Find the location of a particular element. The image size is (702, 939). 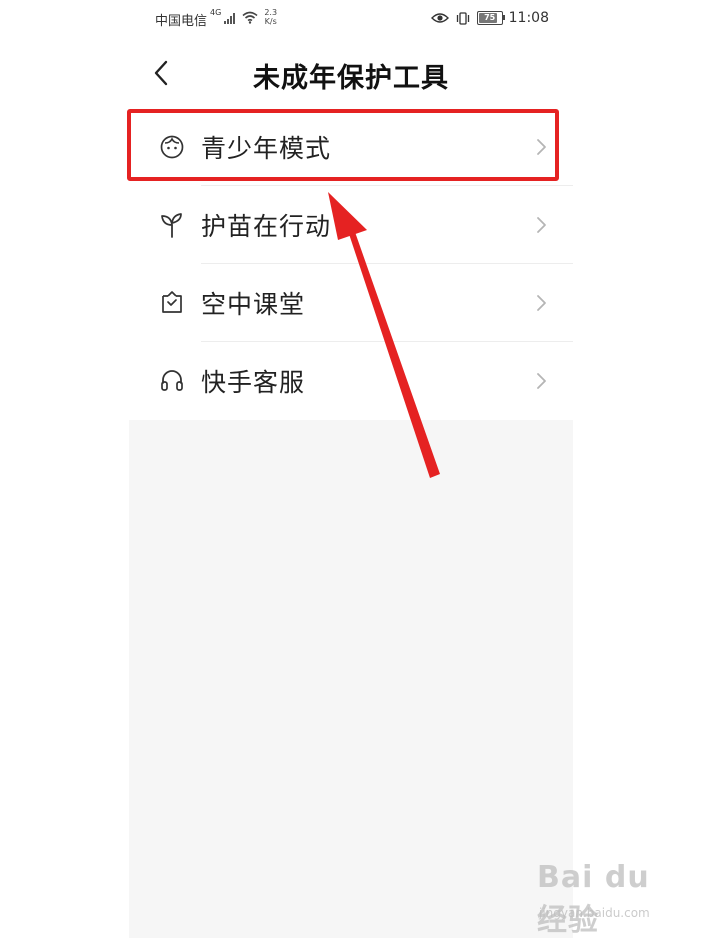

network-speed: 2.3 K/s is located at coordinates (270, 17).